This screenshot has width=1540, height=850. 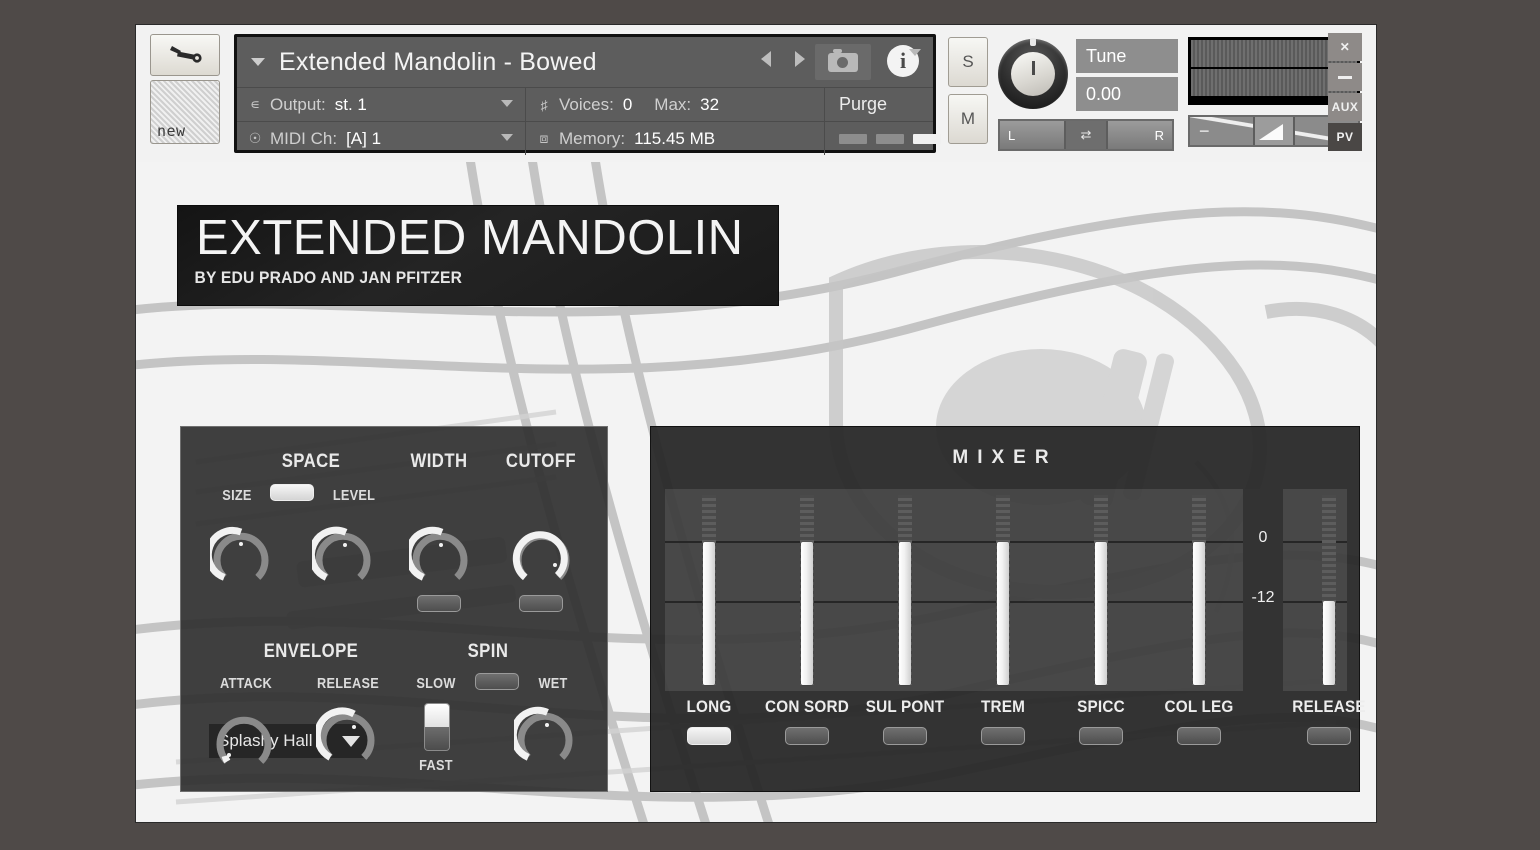 I want to click on channel-button-trem, so click(x=1003, y=736).